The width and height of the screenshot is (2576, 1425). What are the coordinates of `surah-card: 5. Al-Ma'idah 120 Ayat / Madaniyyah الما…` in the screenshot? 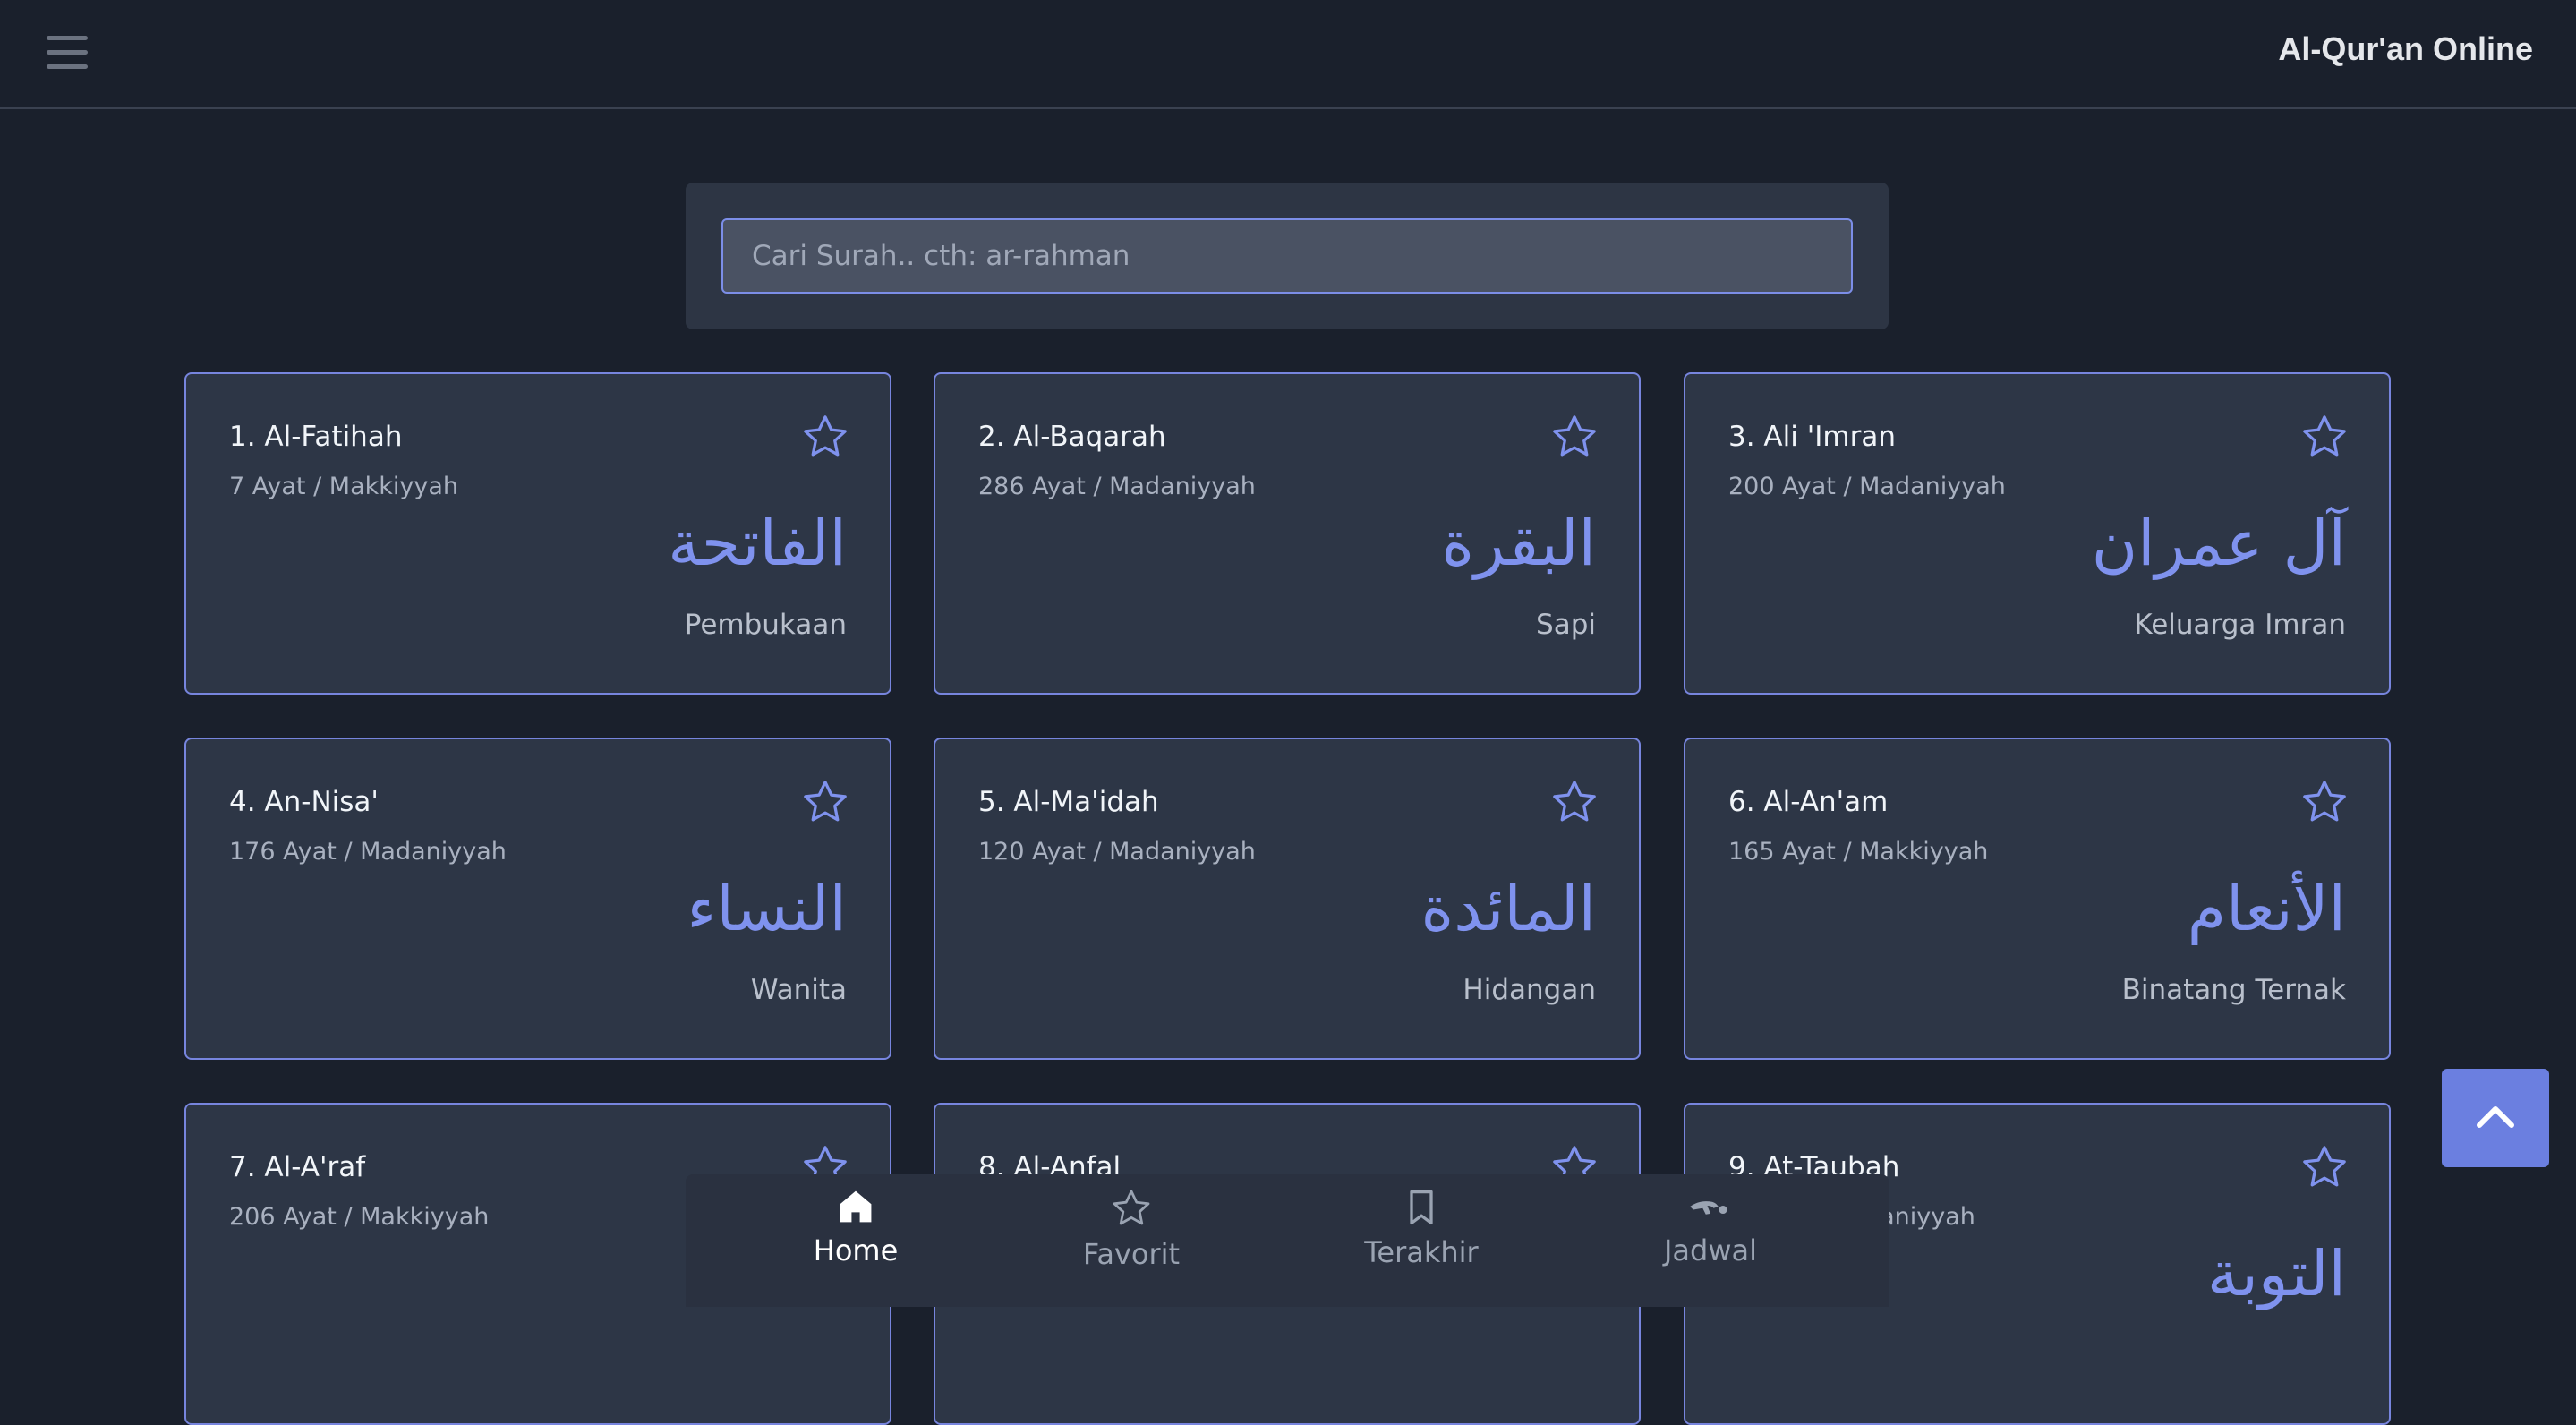 It's located at (1287, 899).